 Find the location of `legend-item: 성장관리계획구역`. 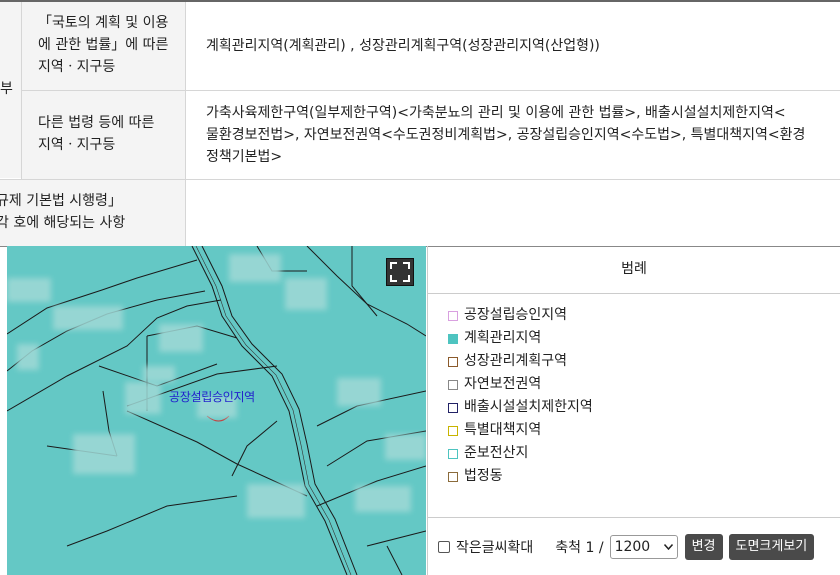

legend-item: 성장관리계획구역 is located at coordinates (644, 361).